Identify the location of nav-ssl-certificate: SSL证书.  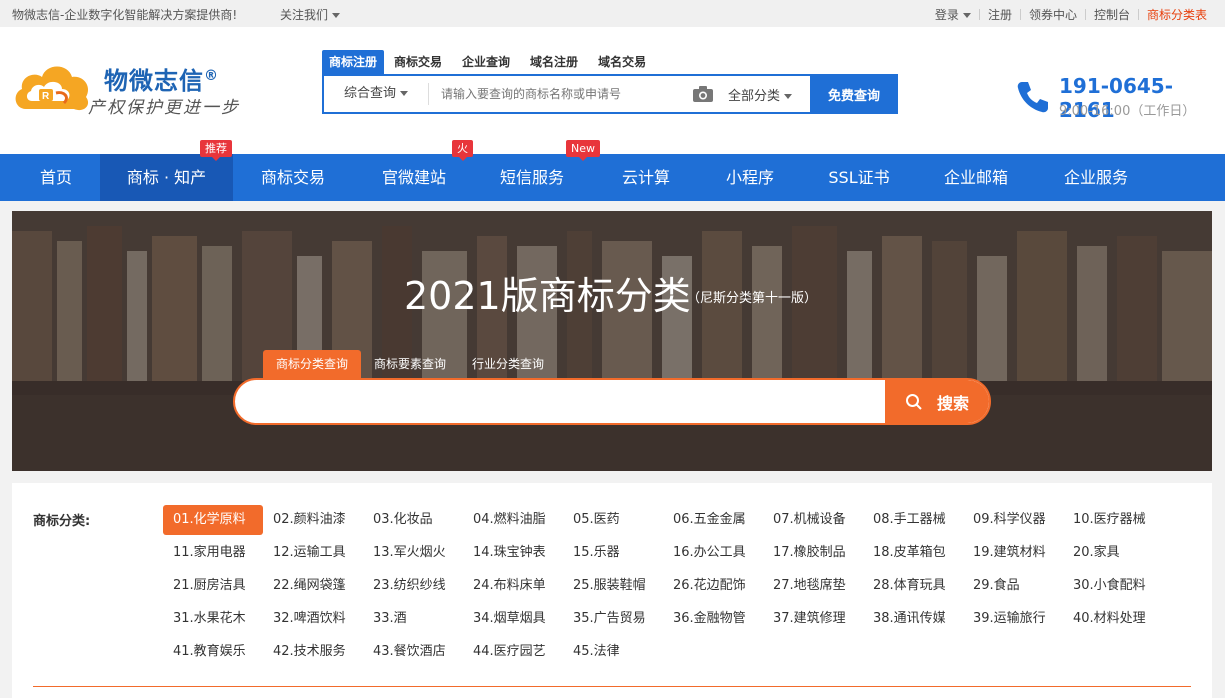
(859, 177).